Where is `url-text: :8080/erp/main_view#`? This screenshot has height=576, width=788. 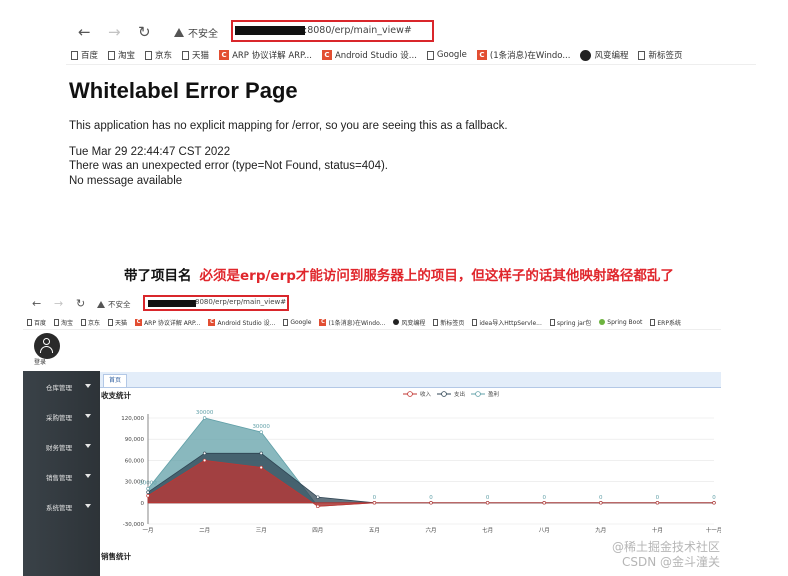 url-text: :8080/erp/main_view# is located at coordinates (358, 30).